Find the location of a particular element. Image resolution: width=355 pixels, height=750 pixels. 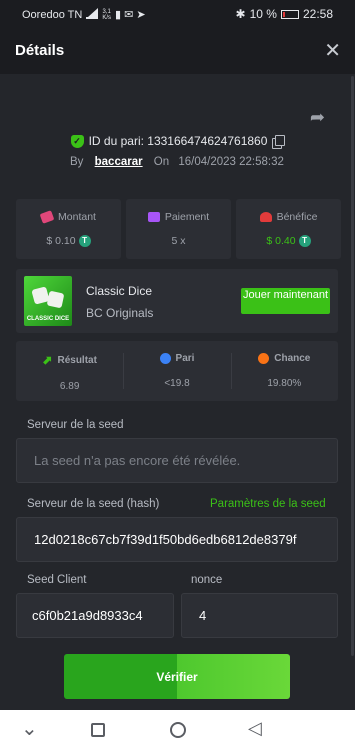

battery-icon is located at coordinates (289, 14).